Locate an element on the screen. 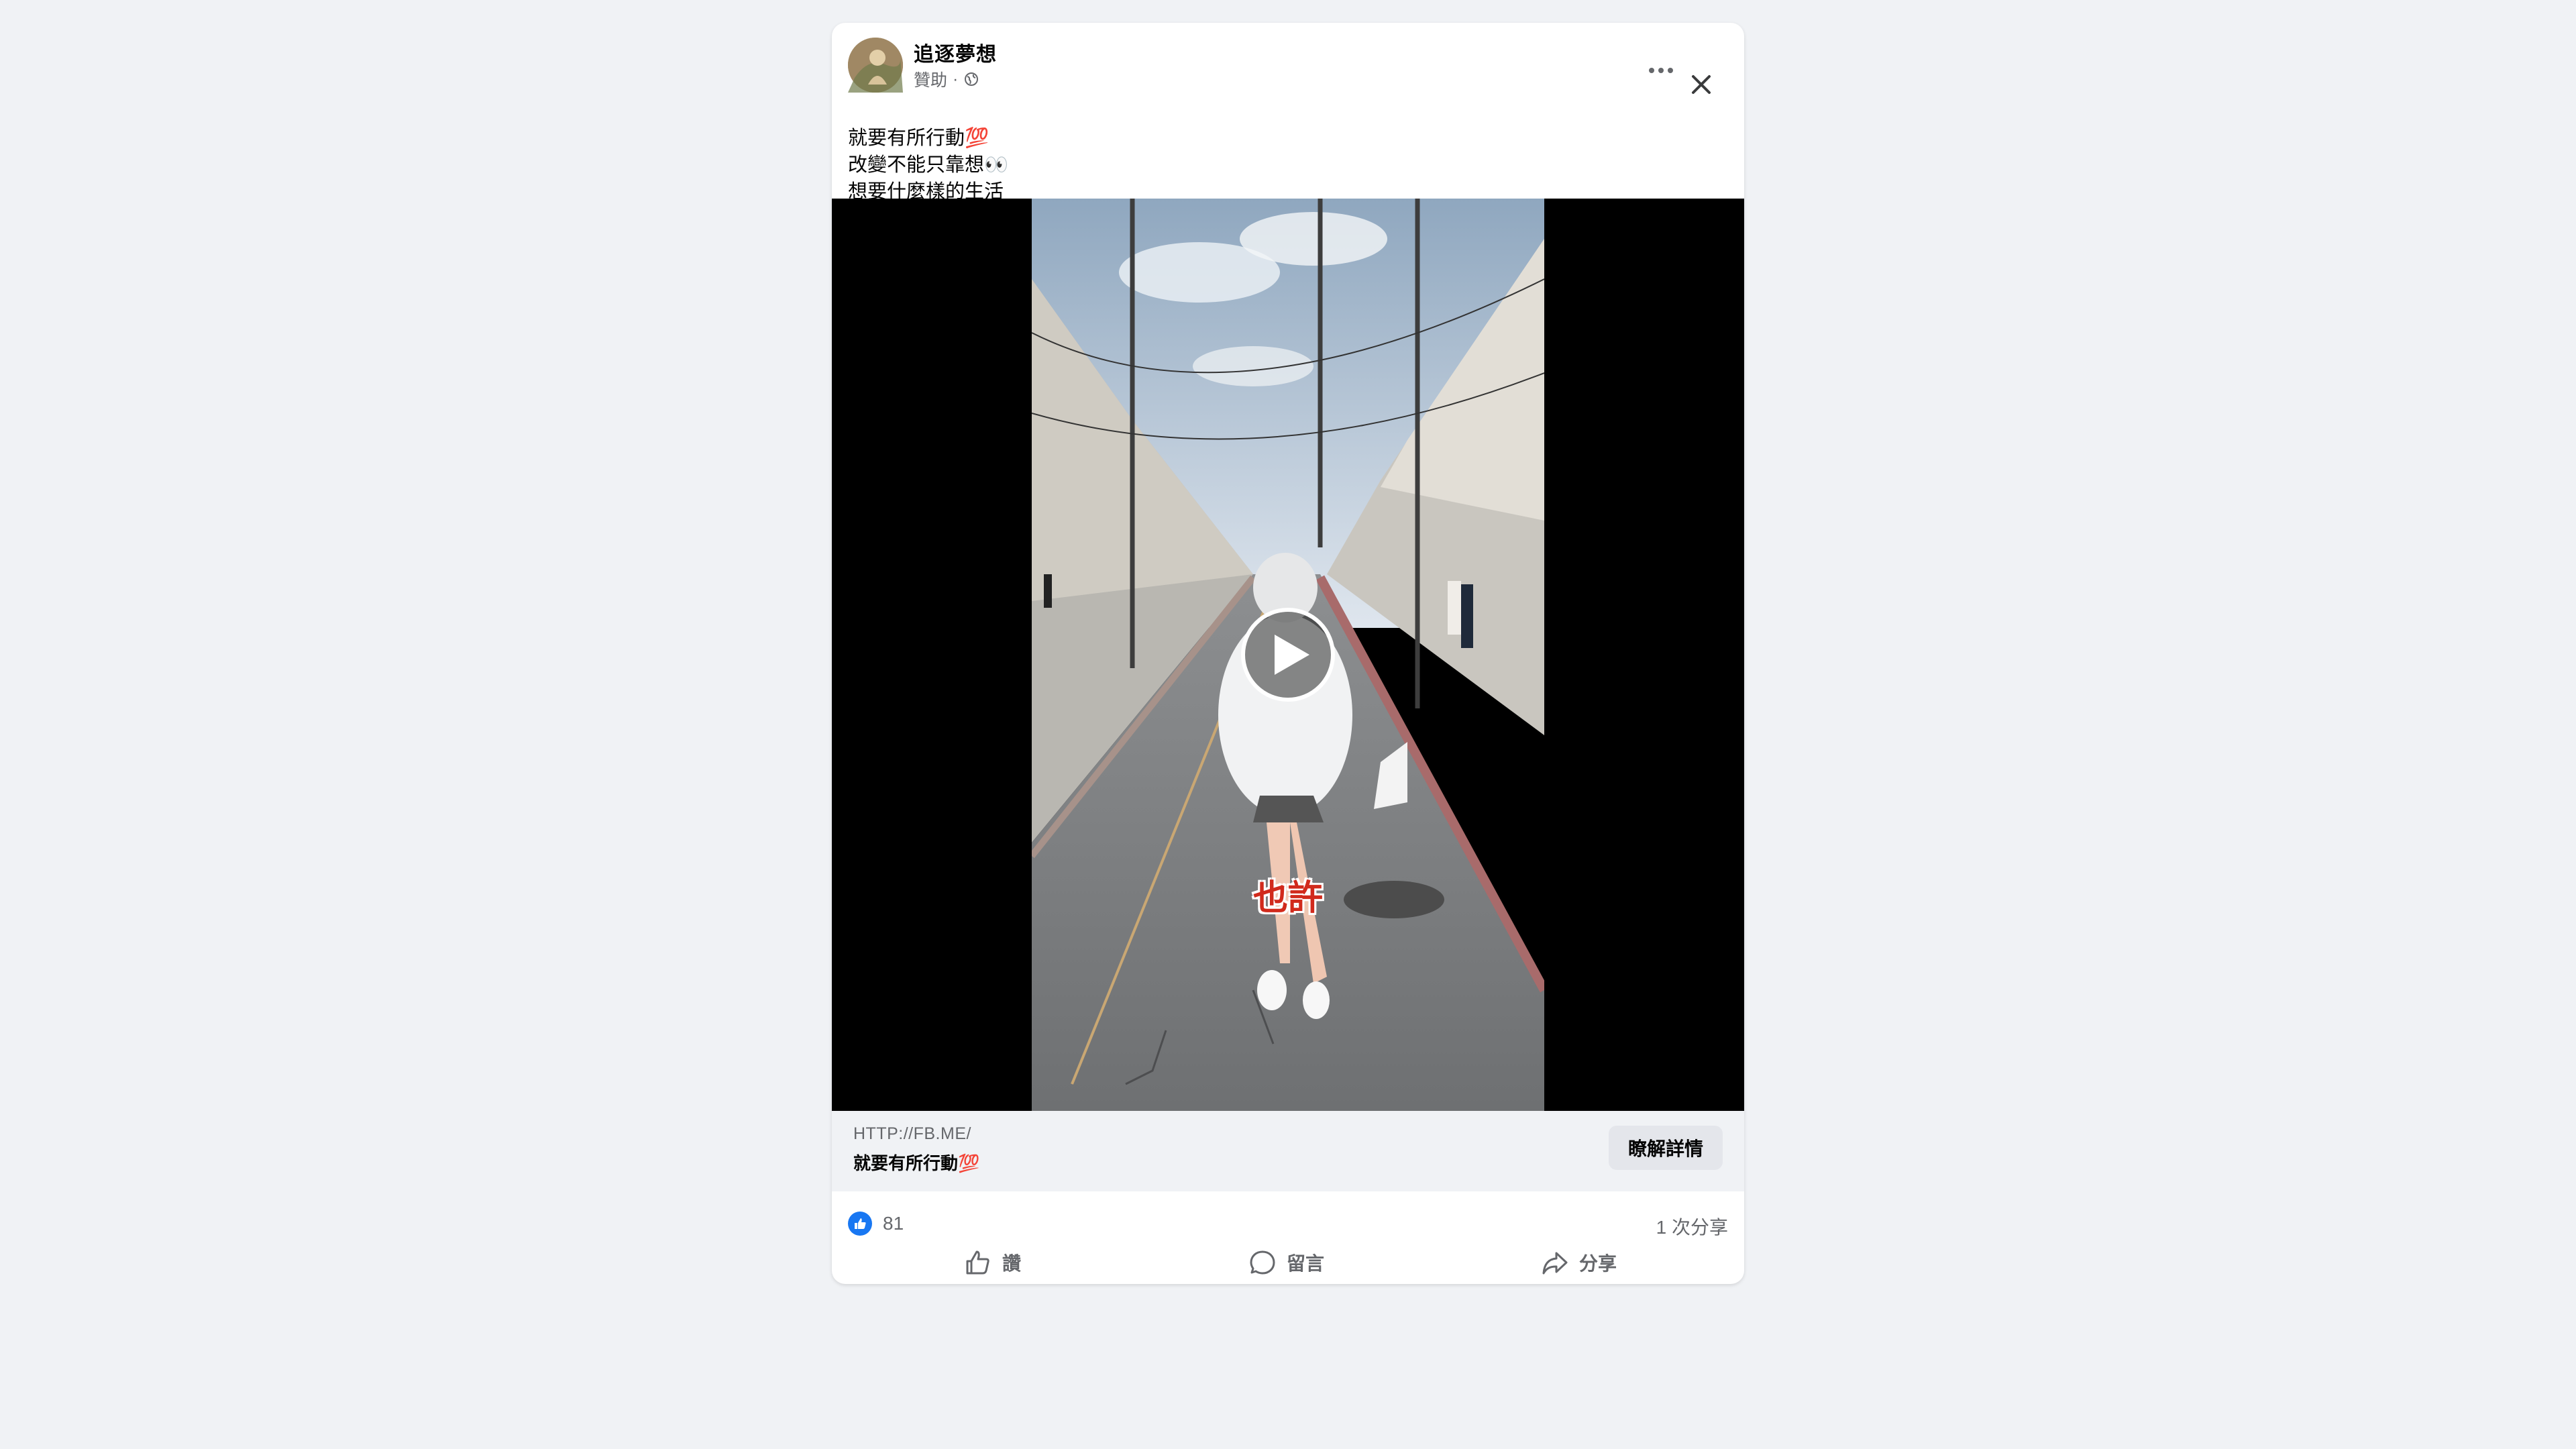 The width and height of the screenshot is (2576, 1449). more-options-icon is located at coordinates (1661, 70).